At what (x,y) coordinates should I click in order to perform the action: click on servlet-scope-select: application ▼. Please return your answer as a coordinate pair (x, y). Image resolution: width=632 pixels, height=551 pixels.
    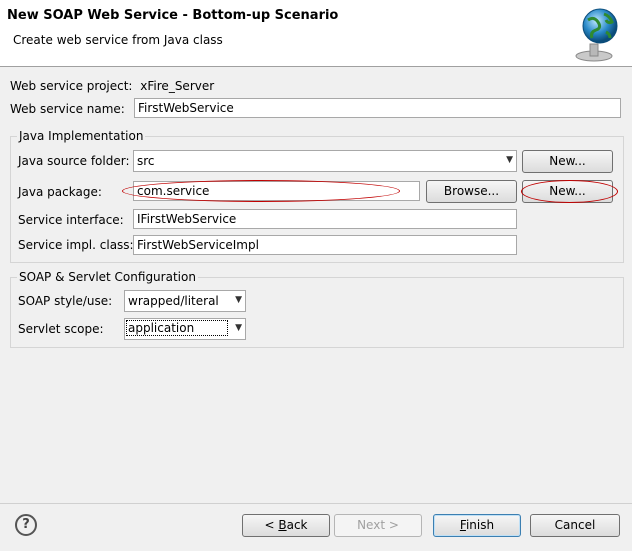
    Looking at the image, I should click on (185, 329).